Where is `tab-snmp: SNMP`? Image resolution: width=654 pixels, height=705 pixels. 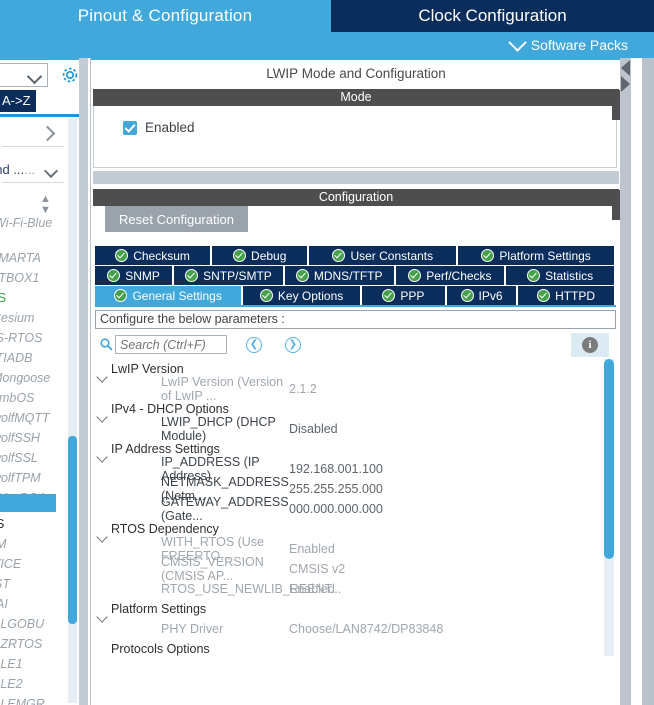
tab-snmp: SNMP is located at coordinates (134, 275).